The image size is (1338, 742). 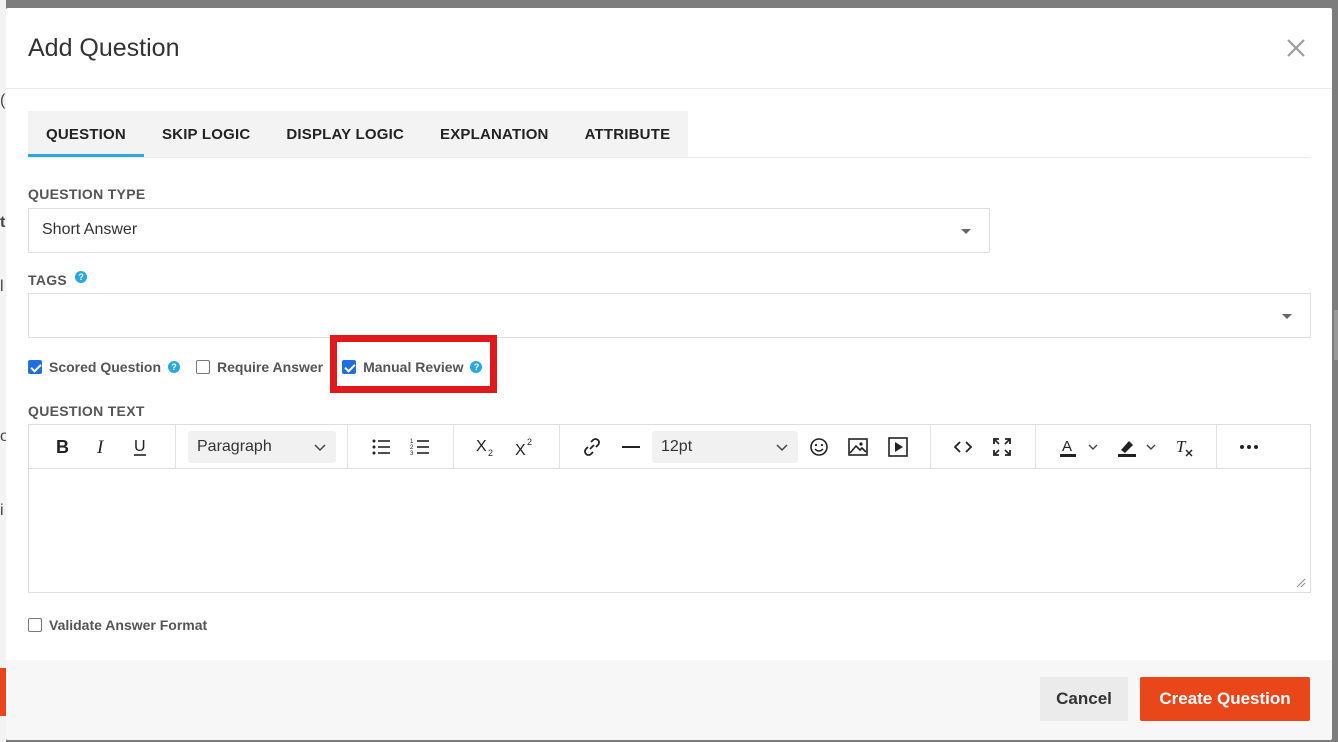 I want to click on video-button, so click(x=898, y=447).